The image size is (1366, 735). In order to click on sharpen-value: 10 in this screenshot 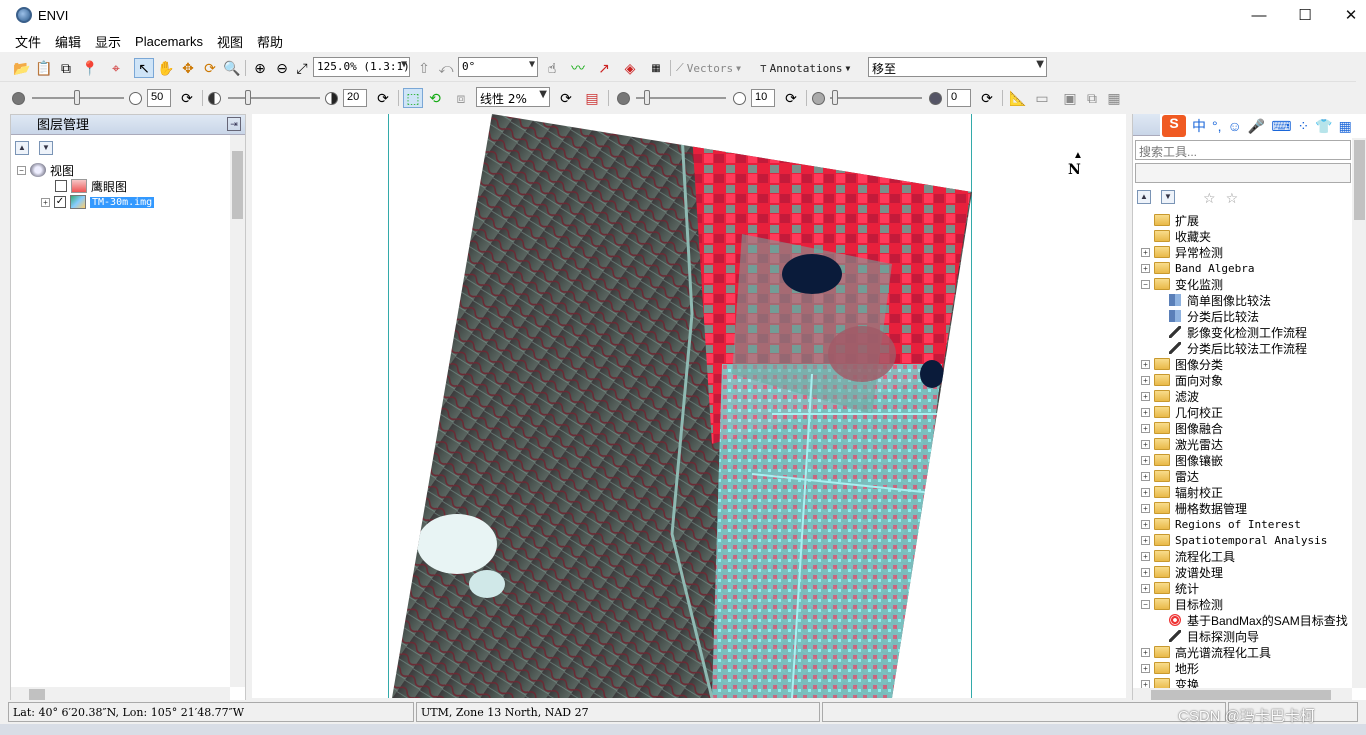, I will do `click(763, 98)`.